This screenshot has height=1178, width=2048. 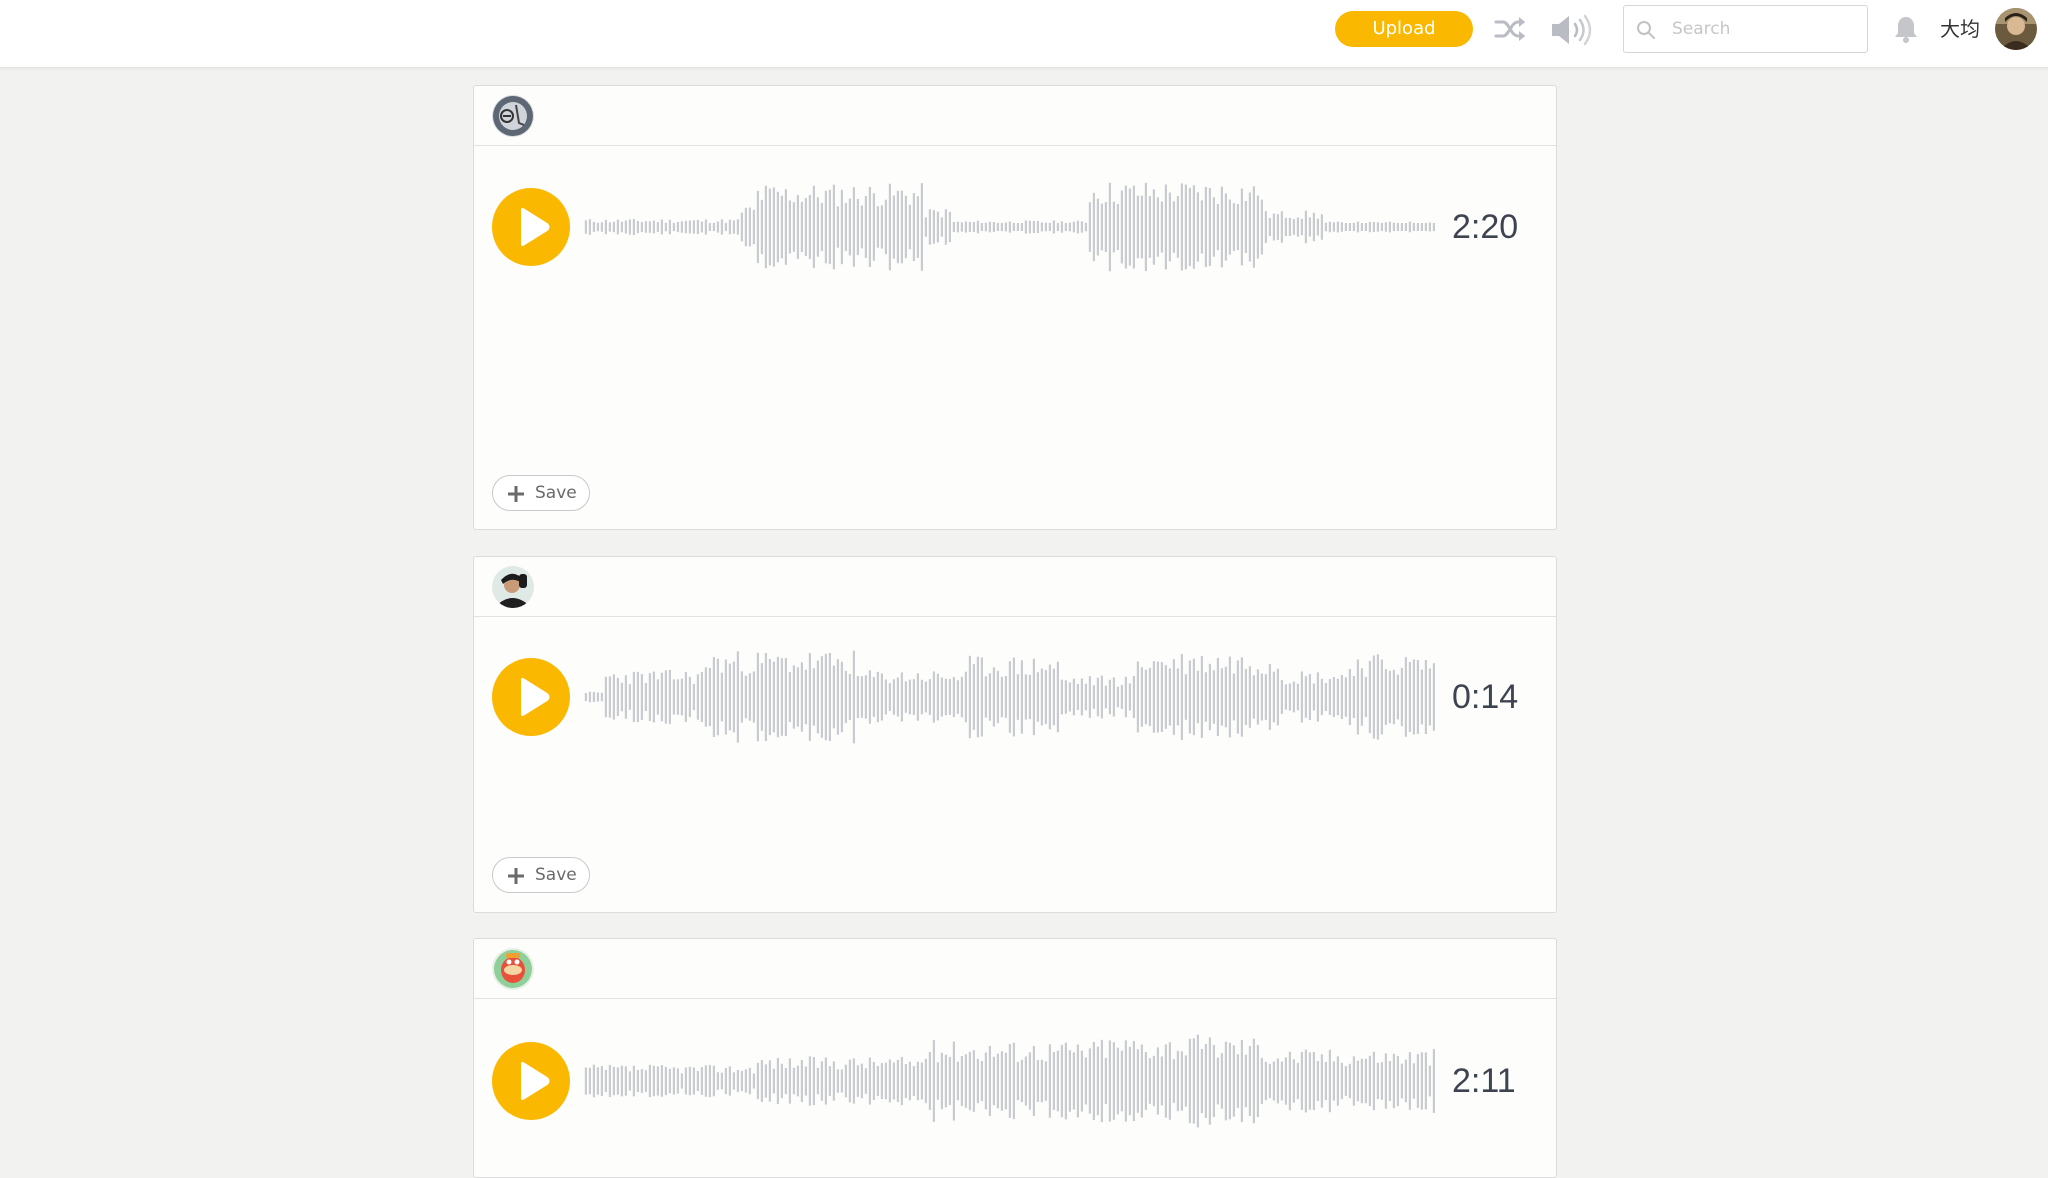 What do you see at coordinates (2016, 29) in the screenshot?
I see `user-avatar` at bounding box center [2016, 29].